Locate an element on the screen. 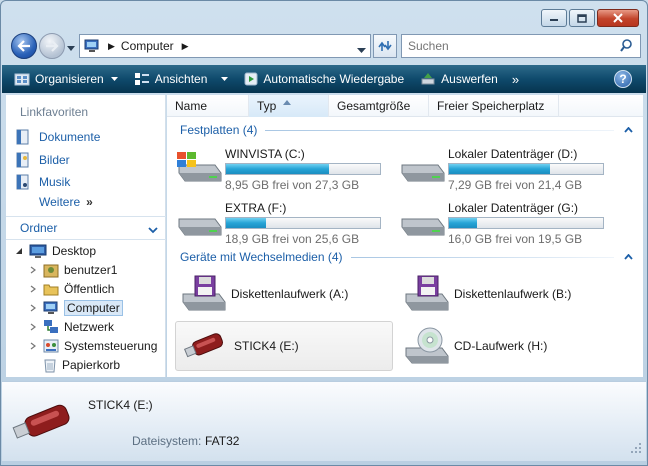 Image resolution: width=648 pixels, height=466 pixels. tree-item-control-panel: Systemsteuerung is located at coordinates (92, 346).